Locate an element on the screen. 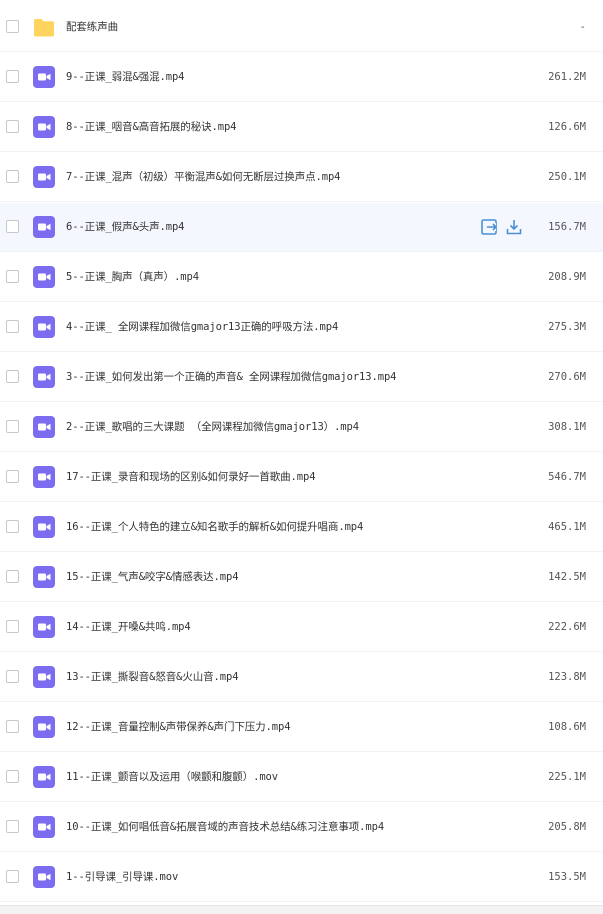 This screenshot has width=603, height=914. file-name: 1--引导课_引导课.mov is located at coordinates (122, 877).